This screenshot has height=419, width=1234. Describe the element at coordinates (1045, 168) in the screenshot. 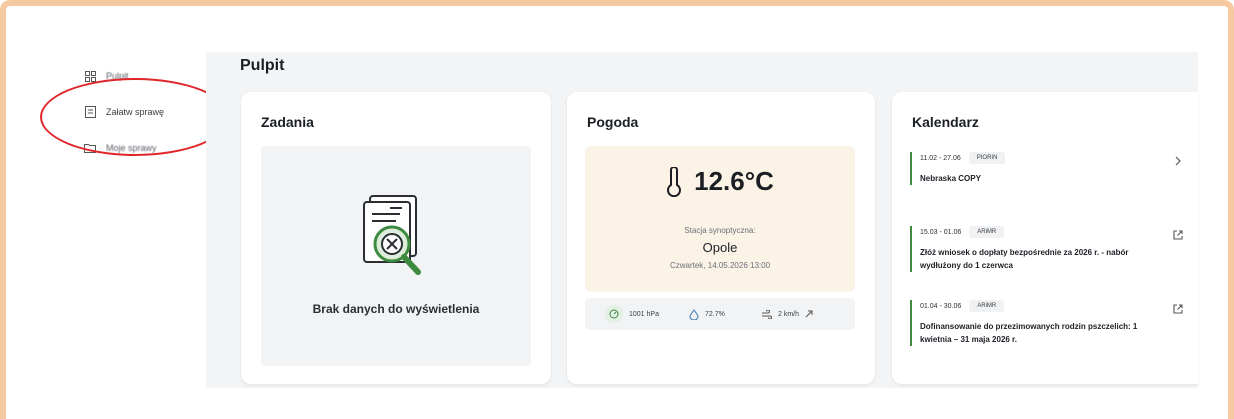

I see `calendar-event: 11.02 - 27.06 PIORIN Nebraska COPY` at that location.